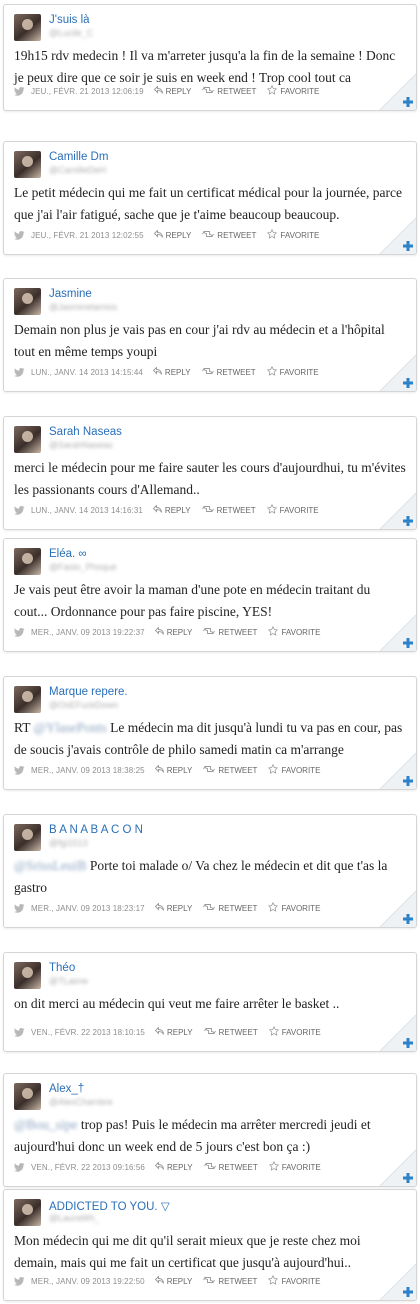  Describe the element at coordinates (88, 632) in the screenshot. I see `tweet-date: MER., JANV. 09 2013 19:22:37` at that location.